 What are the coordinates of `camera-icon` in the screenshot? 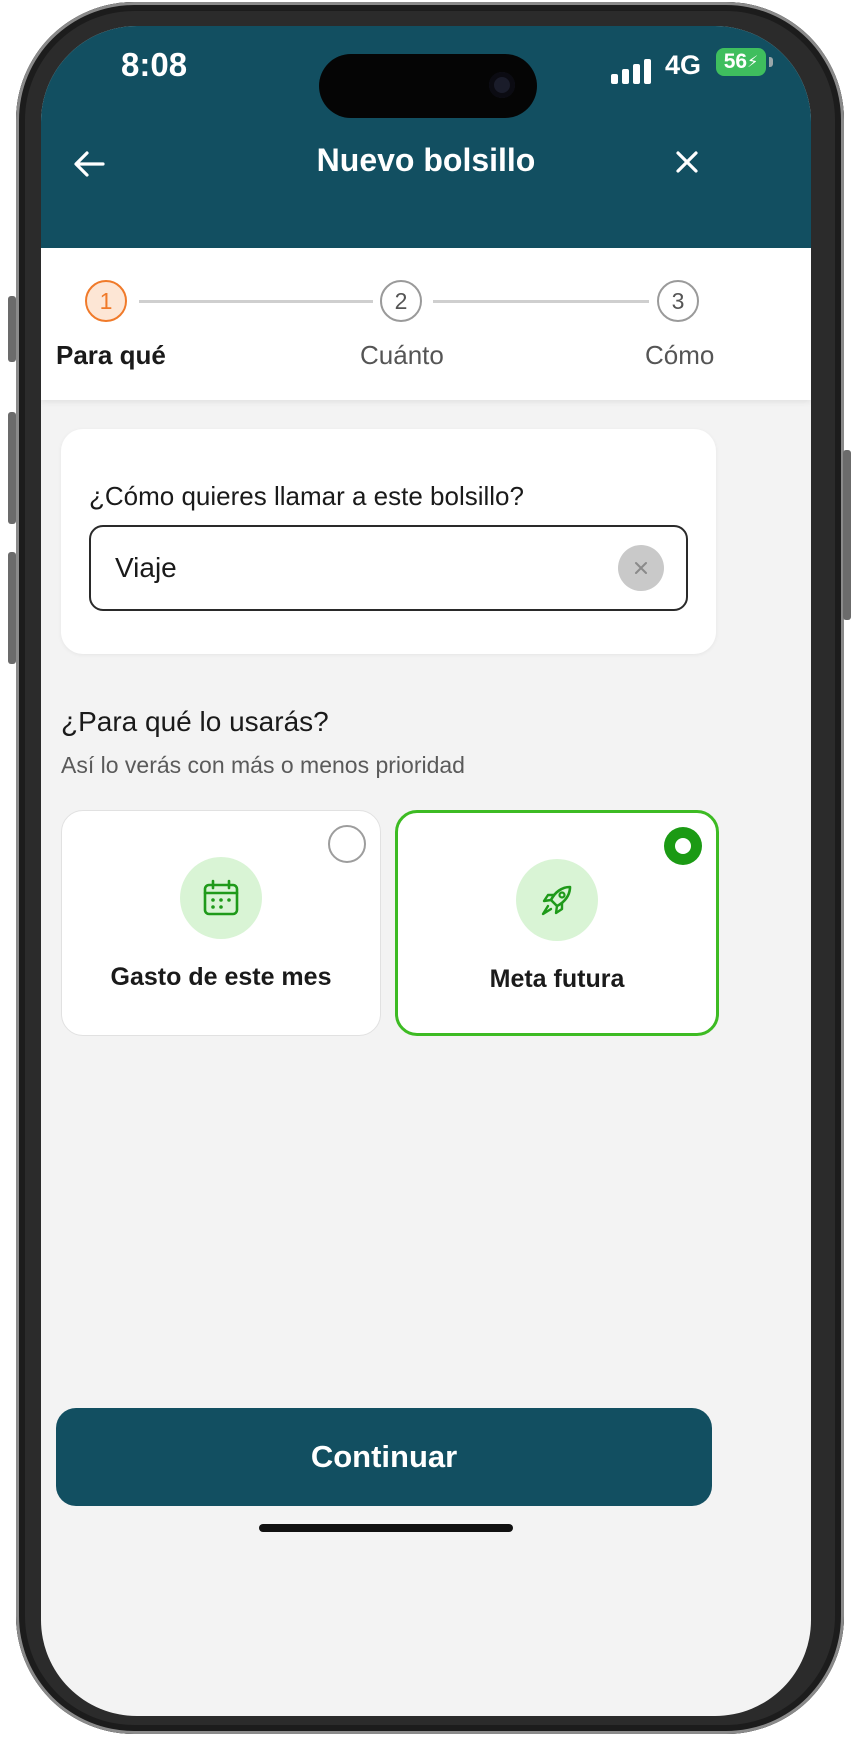 It's located at (502, 85).